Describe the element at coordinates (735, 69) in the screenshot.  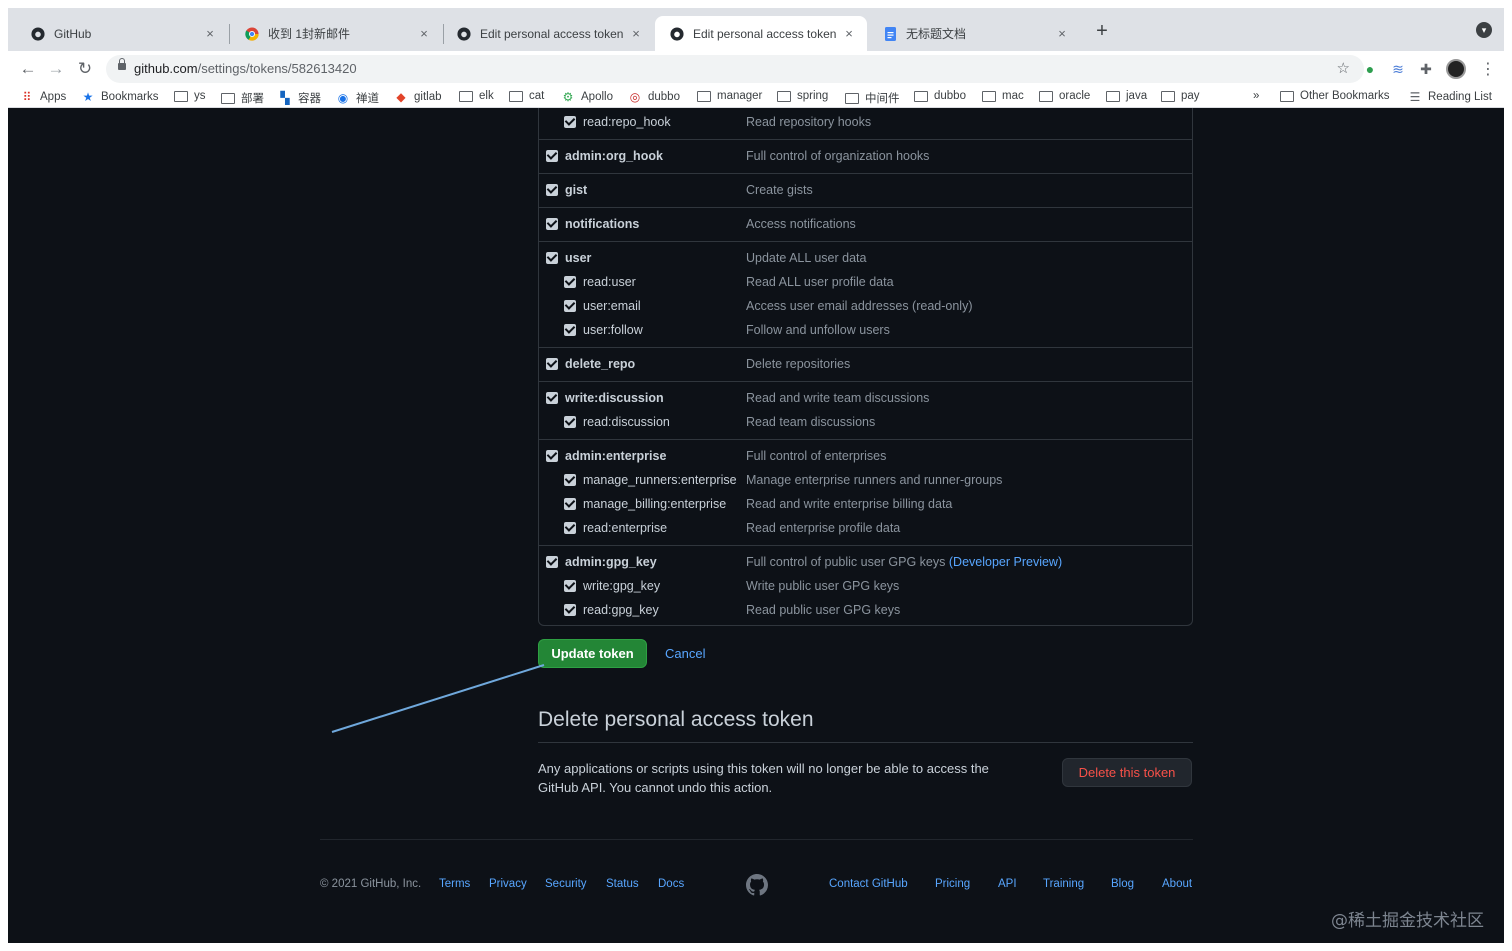
I see `address-bar: github.com/settings/tokens/582613420 ☆` at that location.